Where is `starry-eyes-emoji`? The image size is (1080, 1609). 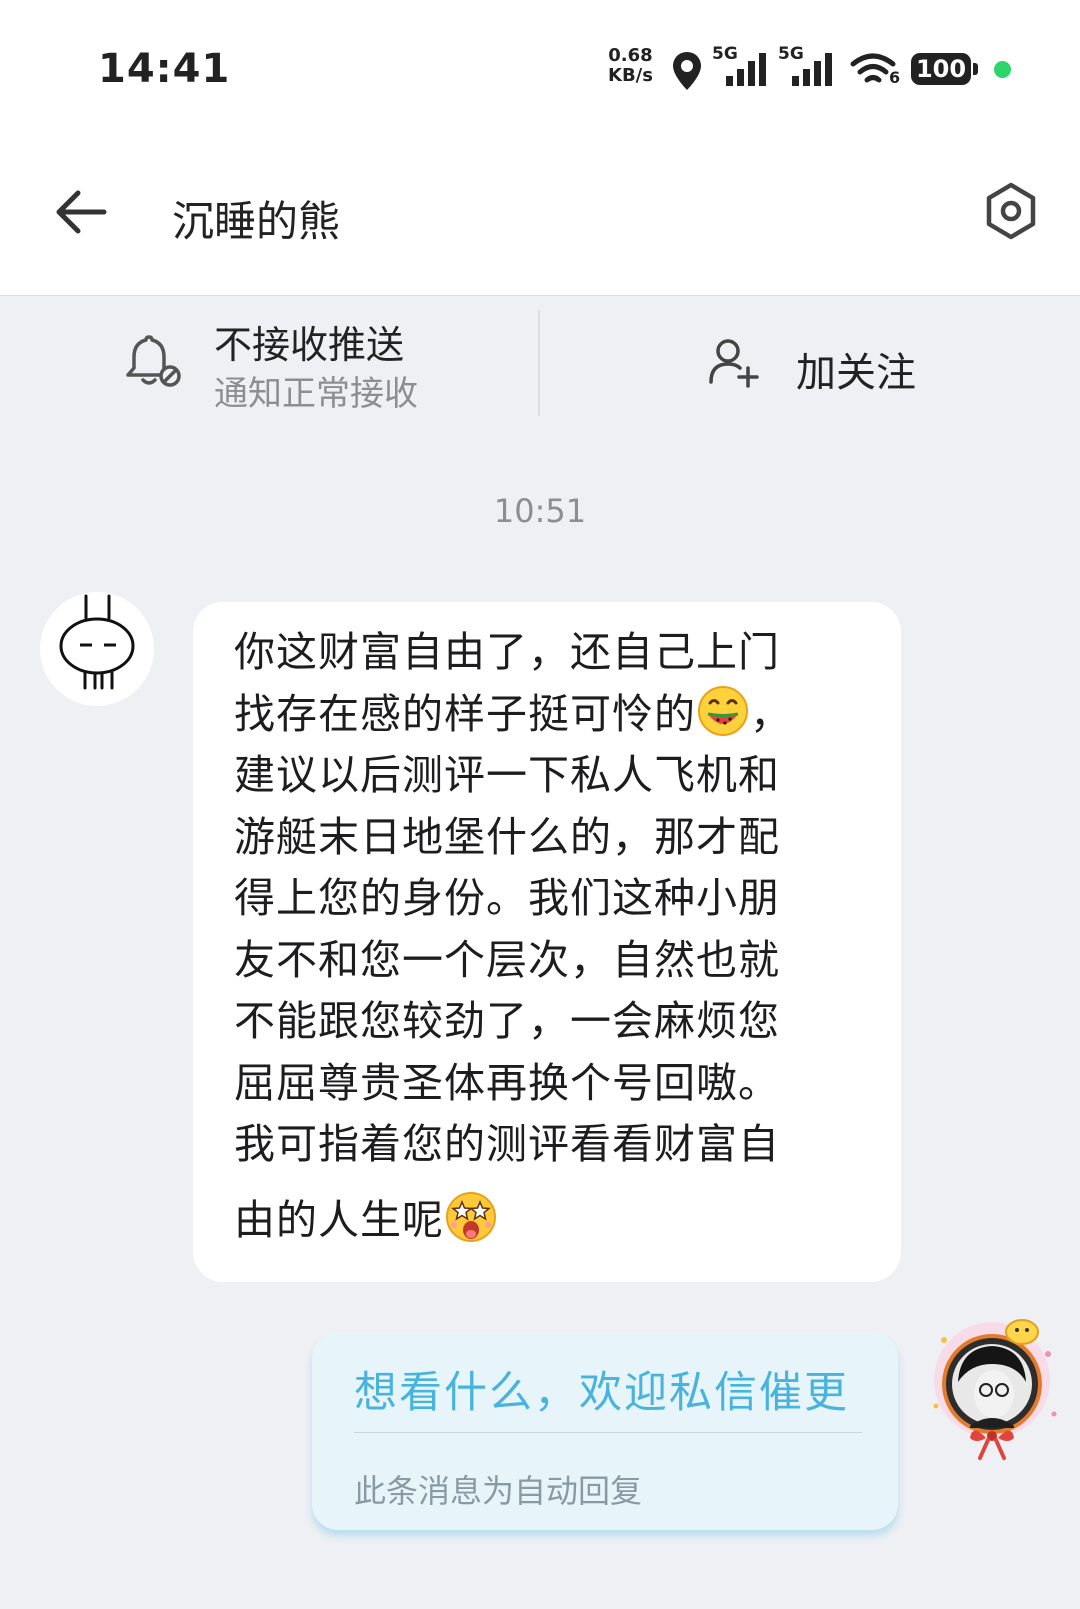 starry-eyes-emoji is located at coordinates (471, 1216).